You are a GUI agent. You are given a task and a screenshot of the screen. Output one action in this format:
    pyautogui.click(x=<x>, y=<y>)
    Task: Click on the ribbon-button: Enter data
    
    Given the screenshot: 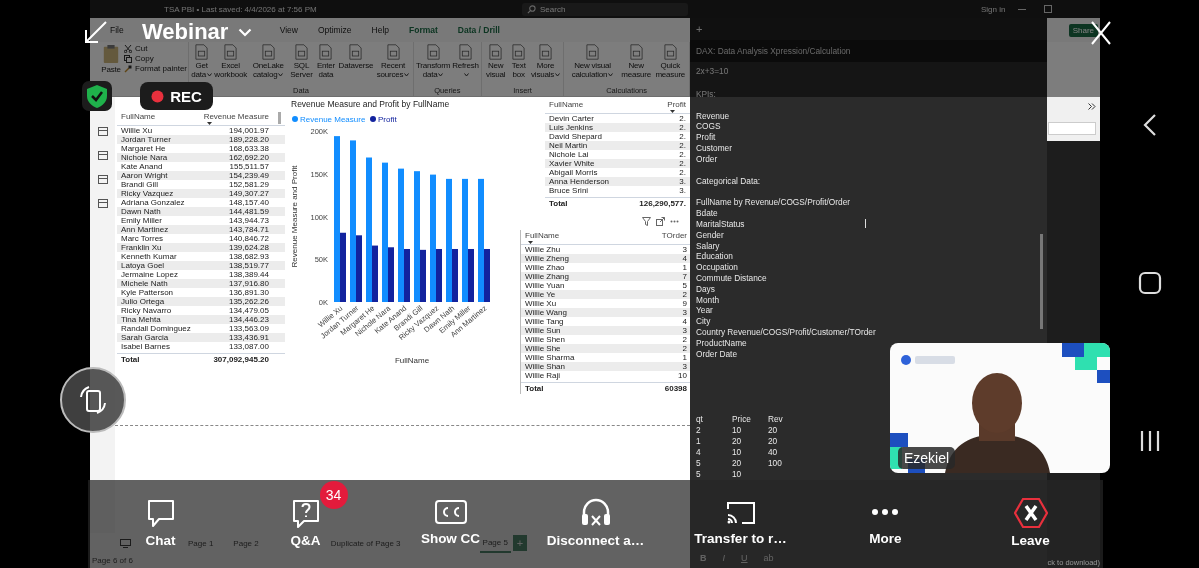 What is the action you would take?
    pyautogui.click(x=326, y=64)
    